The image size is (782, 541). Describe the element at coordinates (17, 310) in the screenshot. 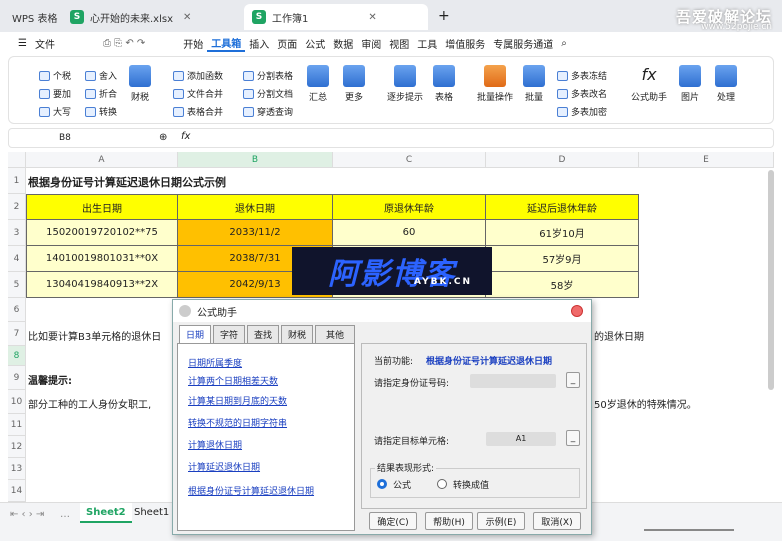

I see `row-header: 6` at that location.